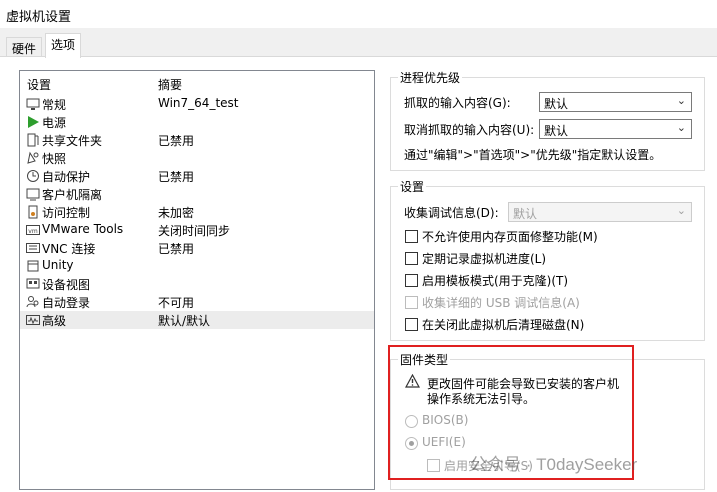 The image size is (717, 492). Describe the element at coordinates (33, 284) in the screenshot. I see `device-view-icon` at that location.